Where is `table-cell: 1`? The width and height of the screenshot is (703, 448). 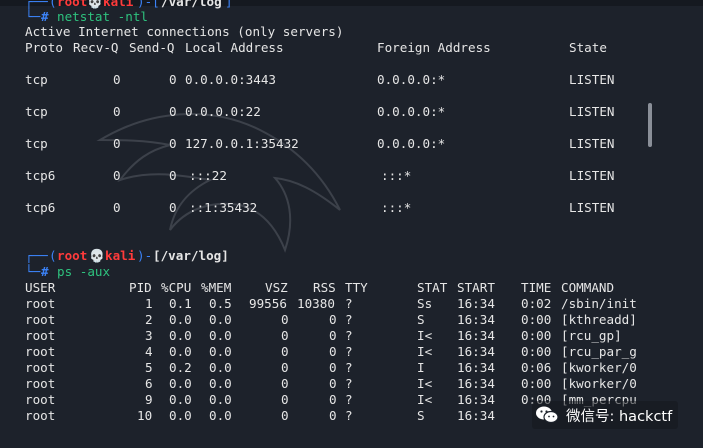
table-cell: 1 is located at coordinates (149, 303).